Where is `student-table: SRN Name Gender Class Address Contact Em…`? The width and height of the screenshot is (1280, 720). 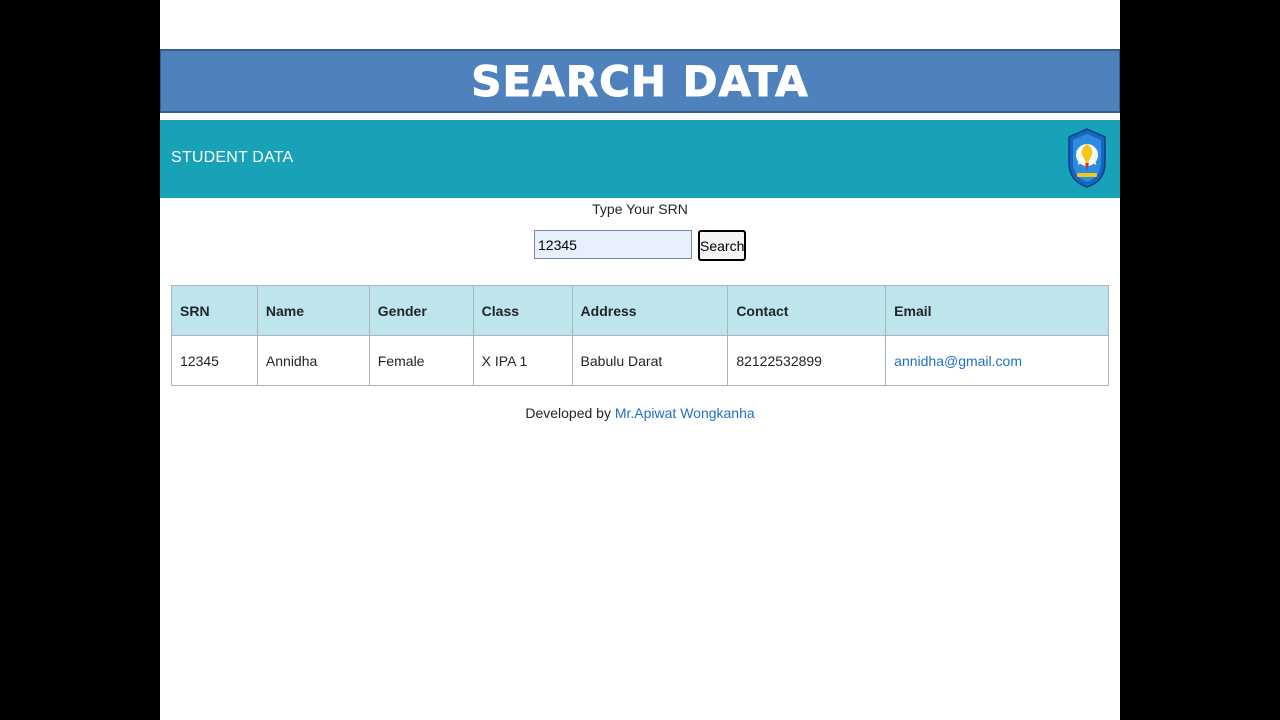 student-table: SRN Name Gender Class Address Contact Em… is located at coordinates (640, 335).